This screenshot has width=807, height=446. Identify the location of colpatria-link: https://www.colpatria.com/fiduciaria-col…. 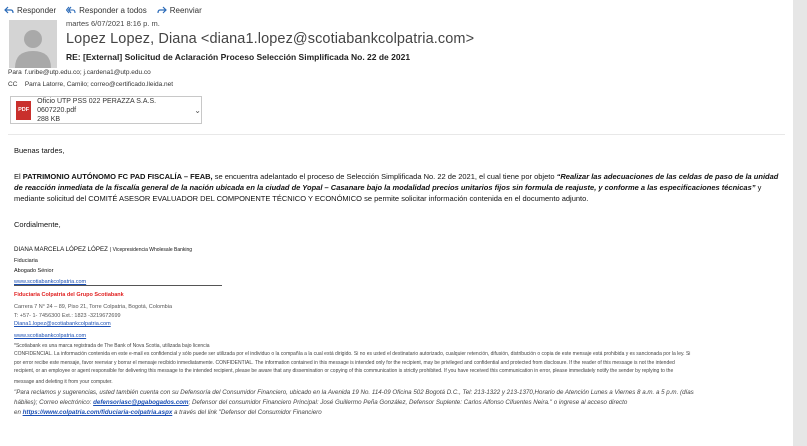
(98, 412).